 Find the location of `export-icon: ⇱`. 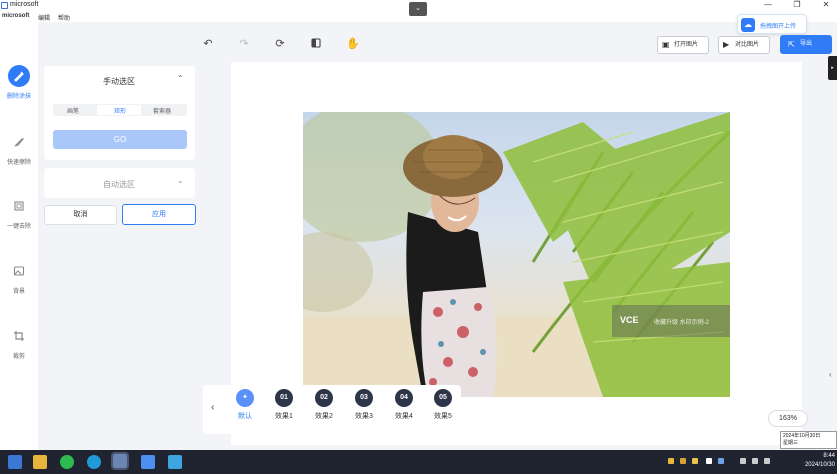

export-icon: ⇱ is located at coordinates (791, 44).